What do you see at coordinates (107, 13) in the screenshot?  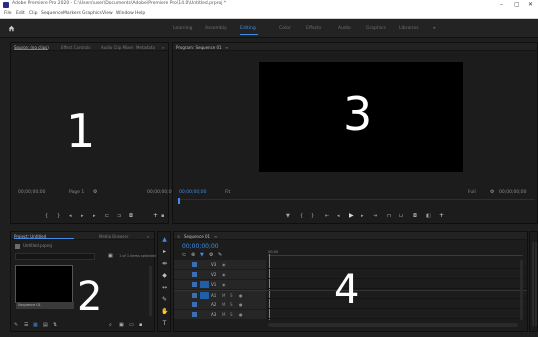 I see `menu-view: View` at bounding box center [107, 13].